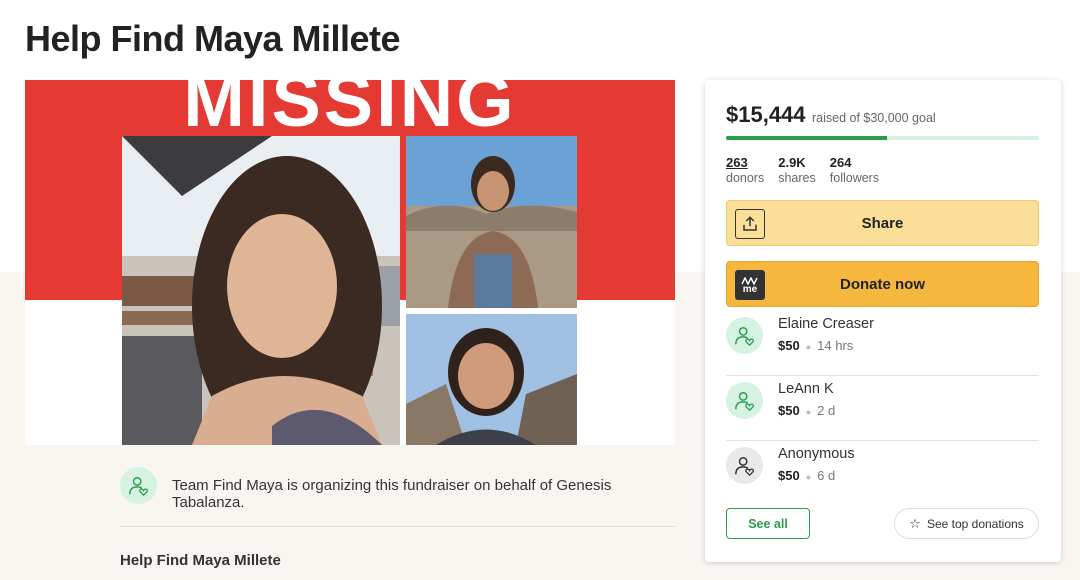 Image resolution: width=1080 pixels, height=580 pixels. I want to click on organizer-avatar, so click(138, 485).